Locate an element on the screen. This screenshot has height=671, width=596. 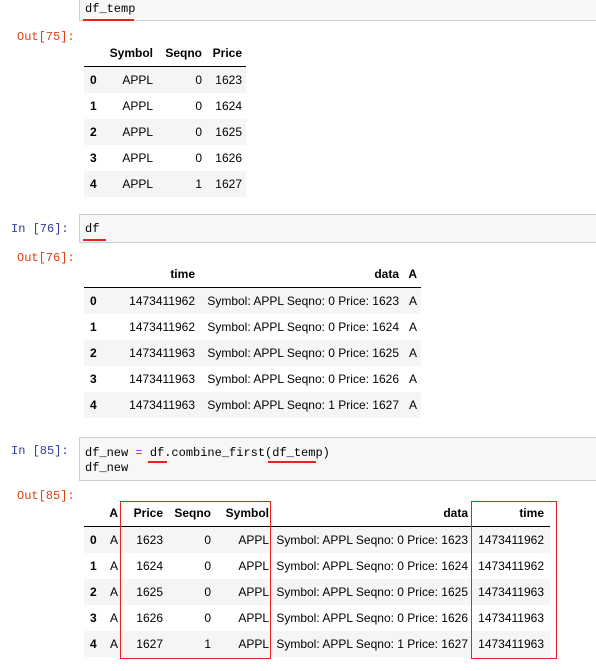
column-header: Price is located at coordinates (224, 53).